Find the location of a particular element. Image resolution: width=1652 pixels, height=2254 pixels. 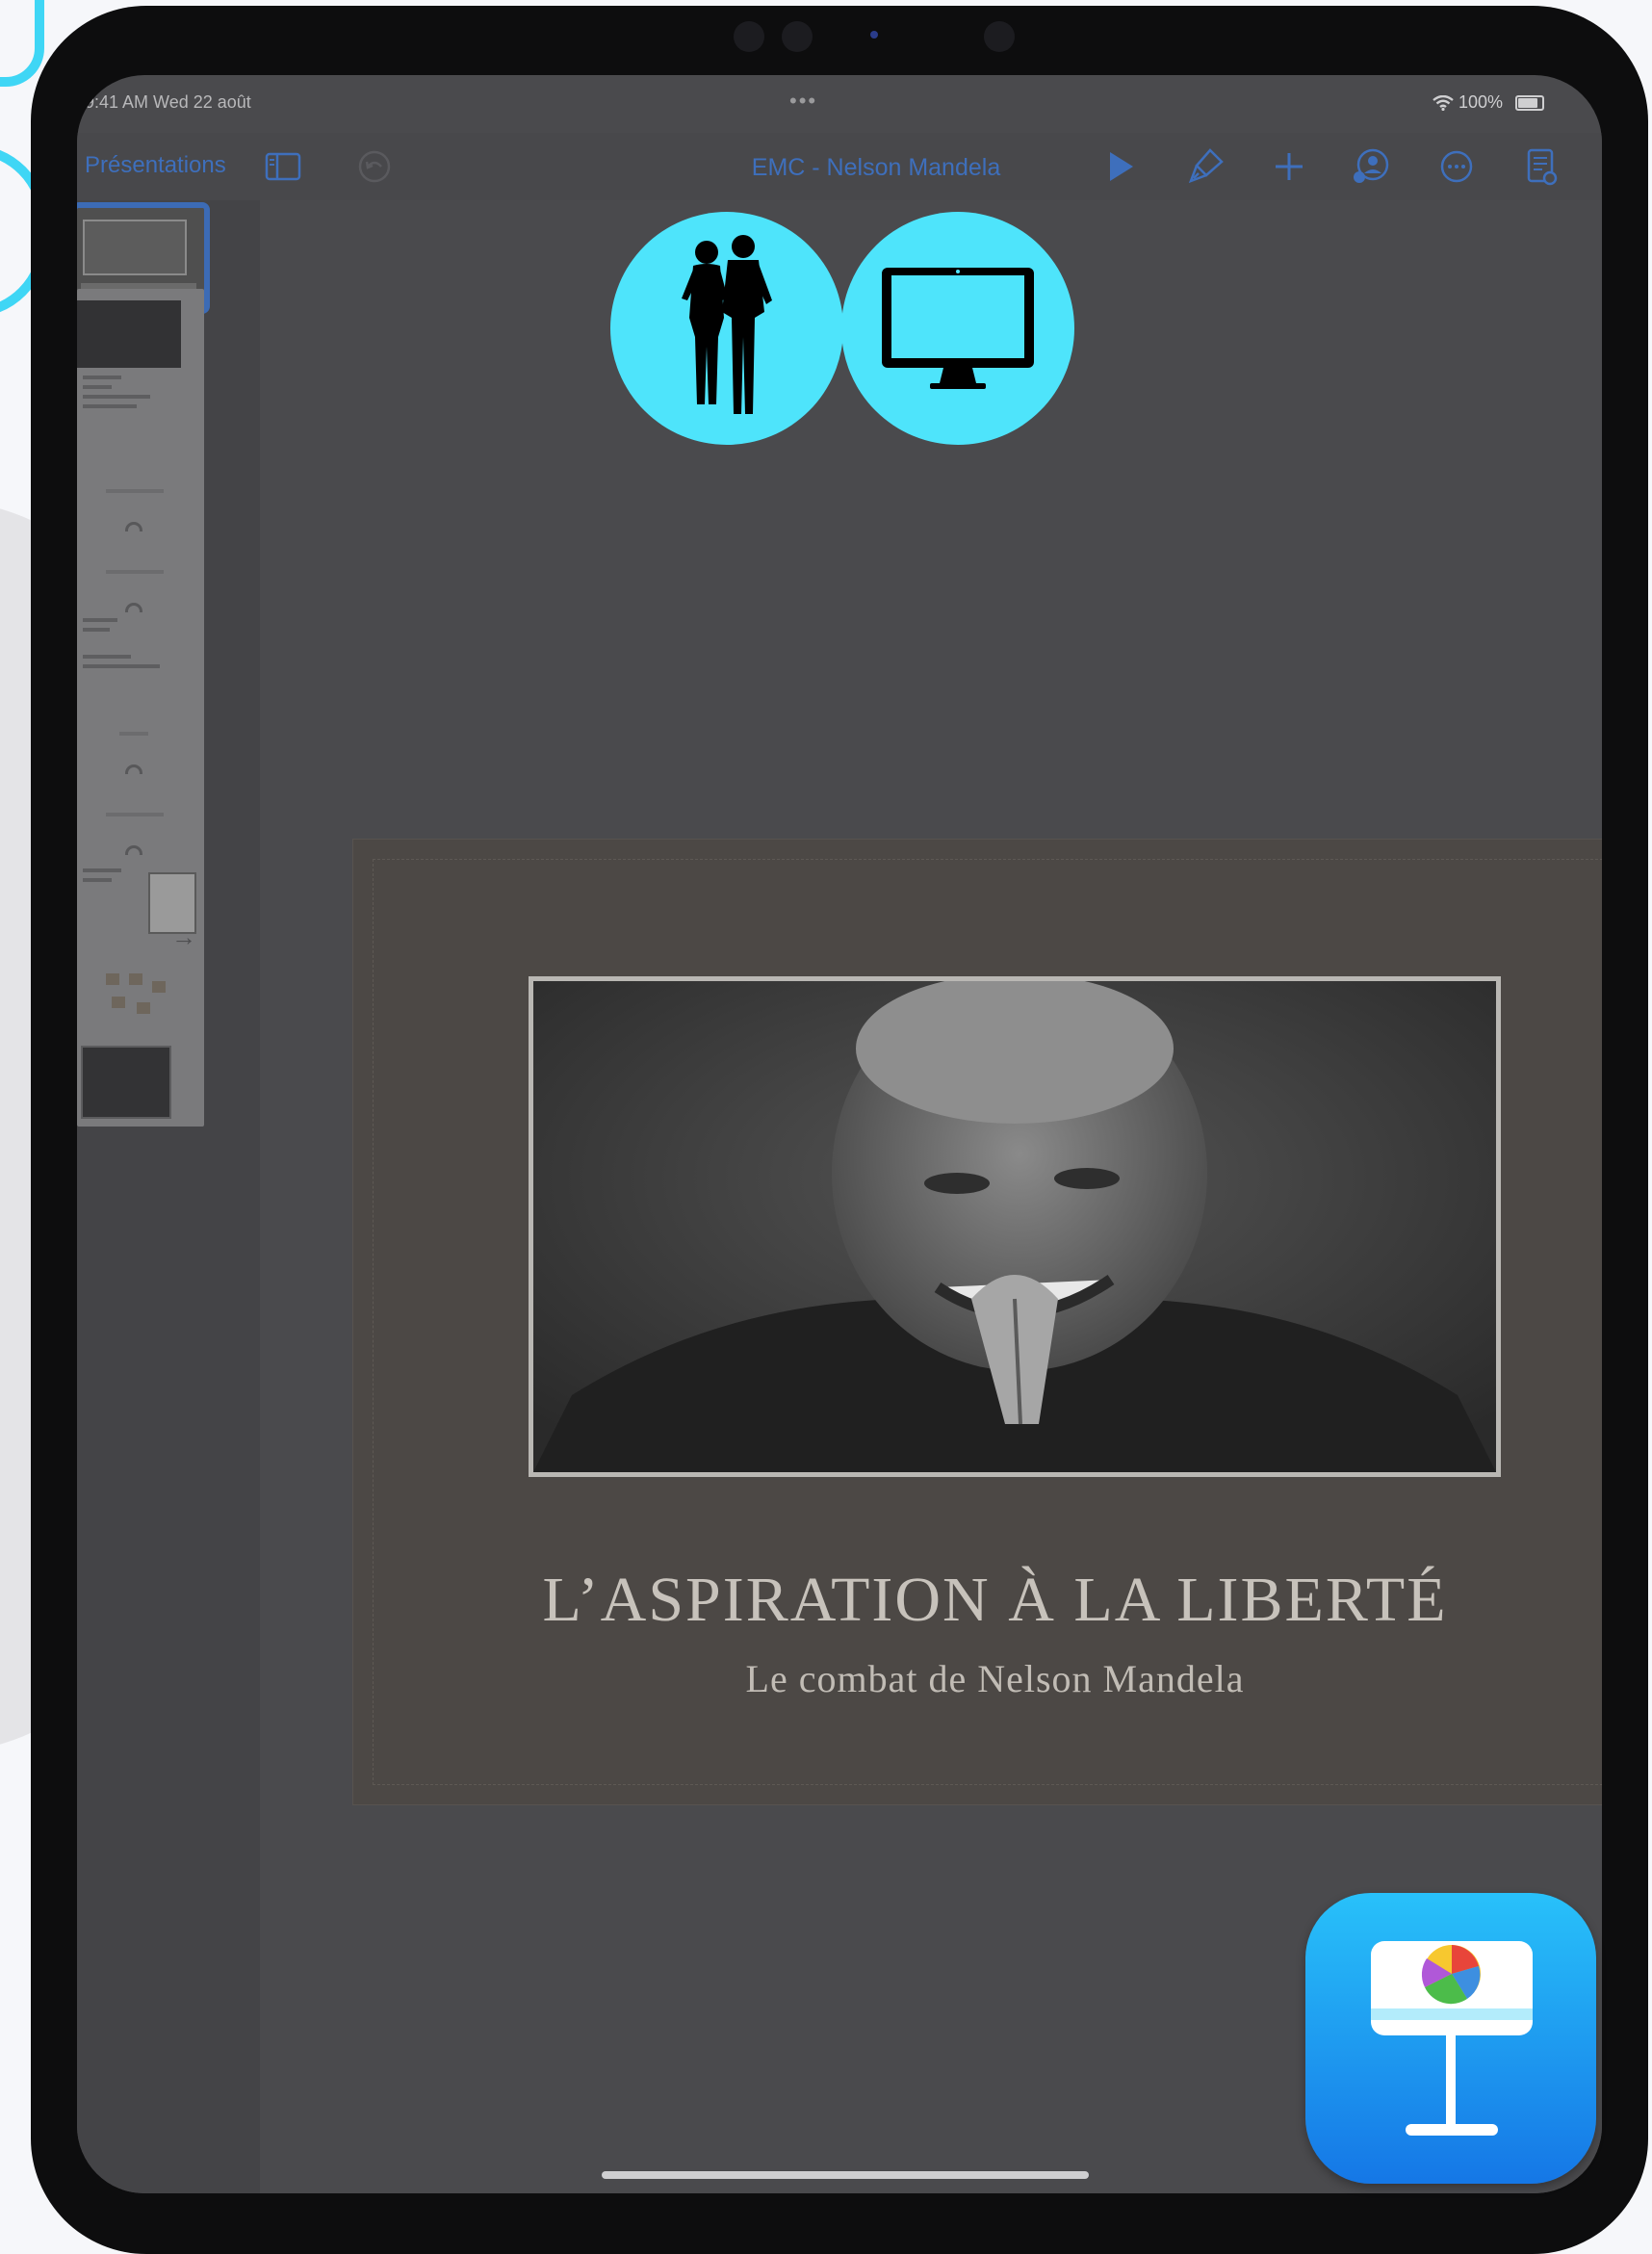

slide-subtitle: Le combat de Nelson Mandela is located at coordinates (977, 1678).